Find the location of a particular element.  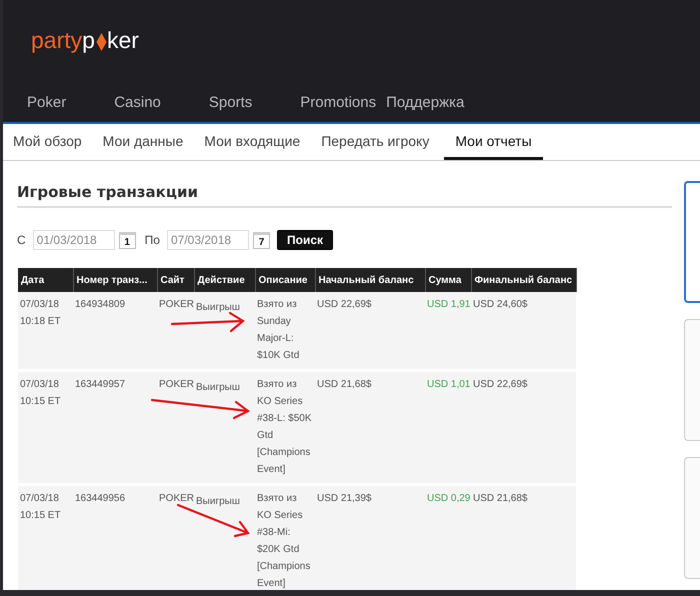

nav-tab: Promotions is located at coordinates (329, 102).